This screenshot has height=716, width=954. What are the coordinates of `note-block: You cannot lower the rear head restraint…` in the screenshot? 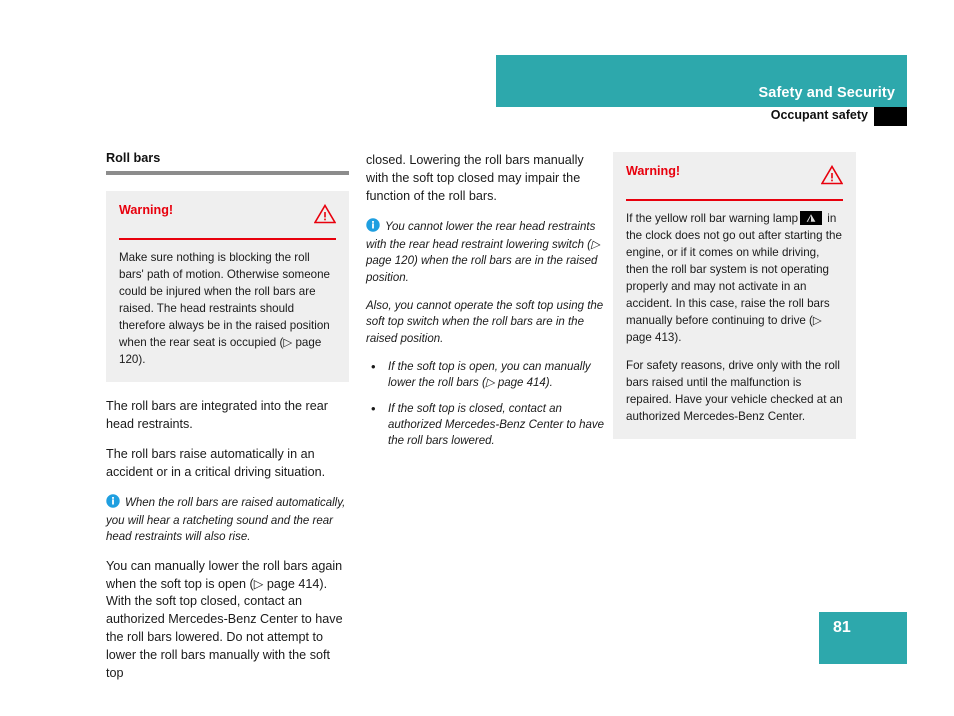 It's located at (487, 251).